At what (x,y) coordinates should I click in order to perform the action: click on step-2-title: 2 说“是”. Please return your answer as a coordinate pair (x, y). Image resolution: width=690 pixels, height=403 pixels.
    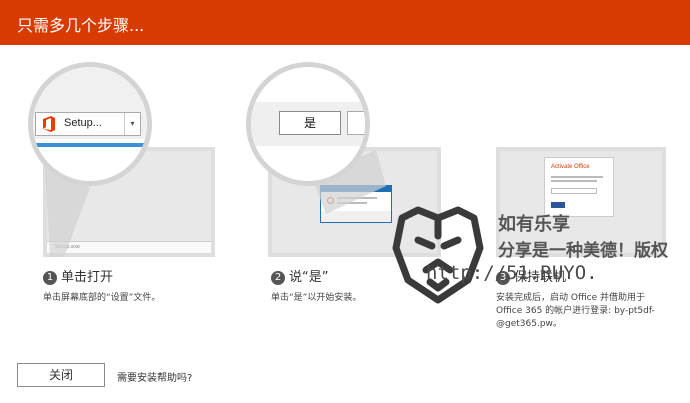
    Looking at the image, I should click on (299, 275).